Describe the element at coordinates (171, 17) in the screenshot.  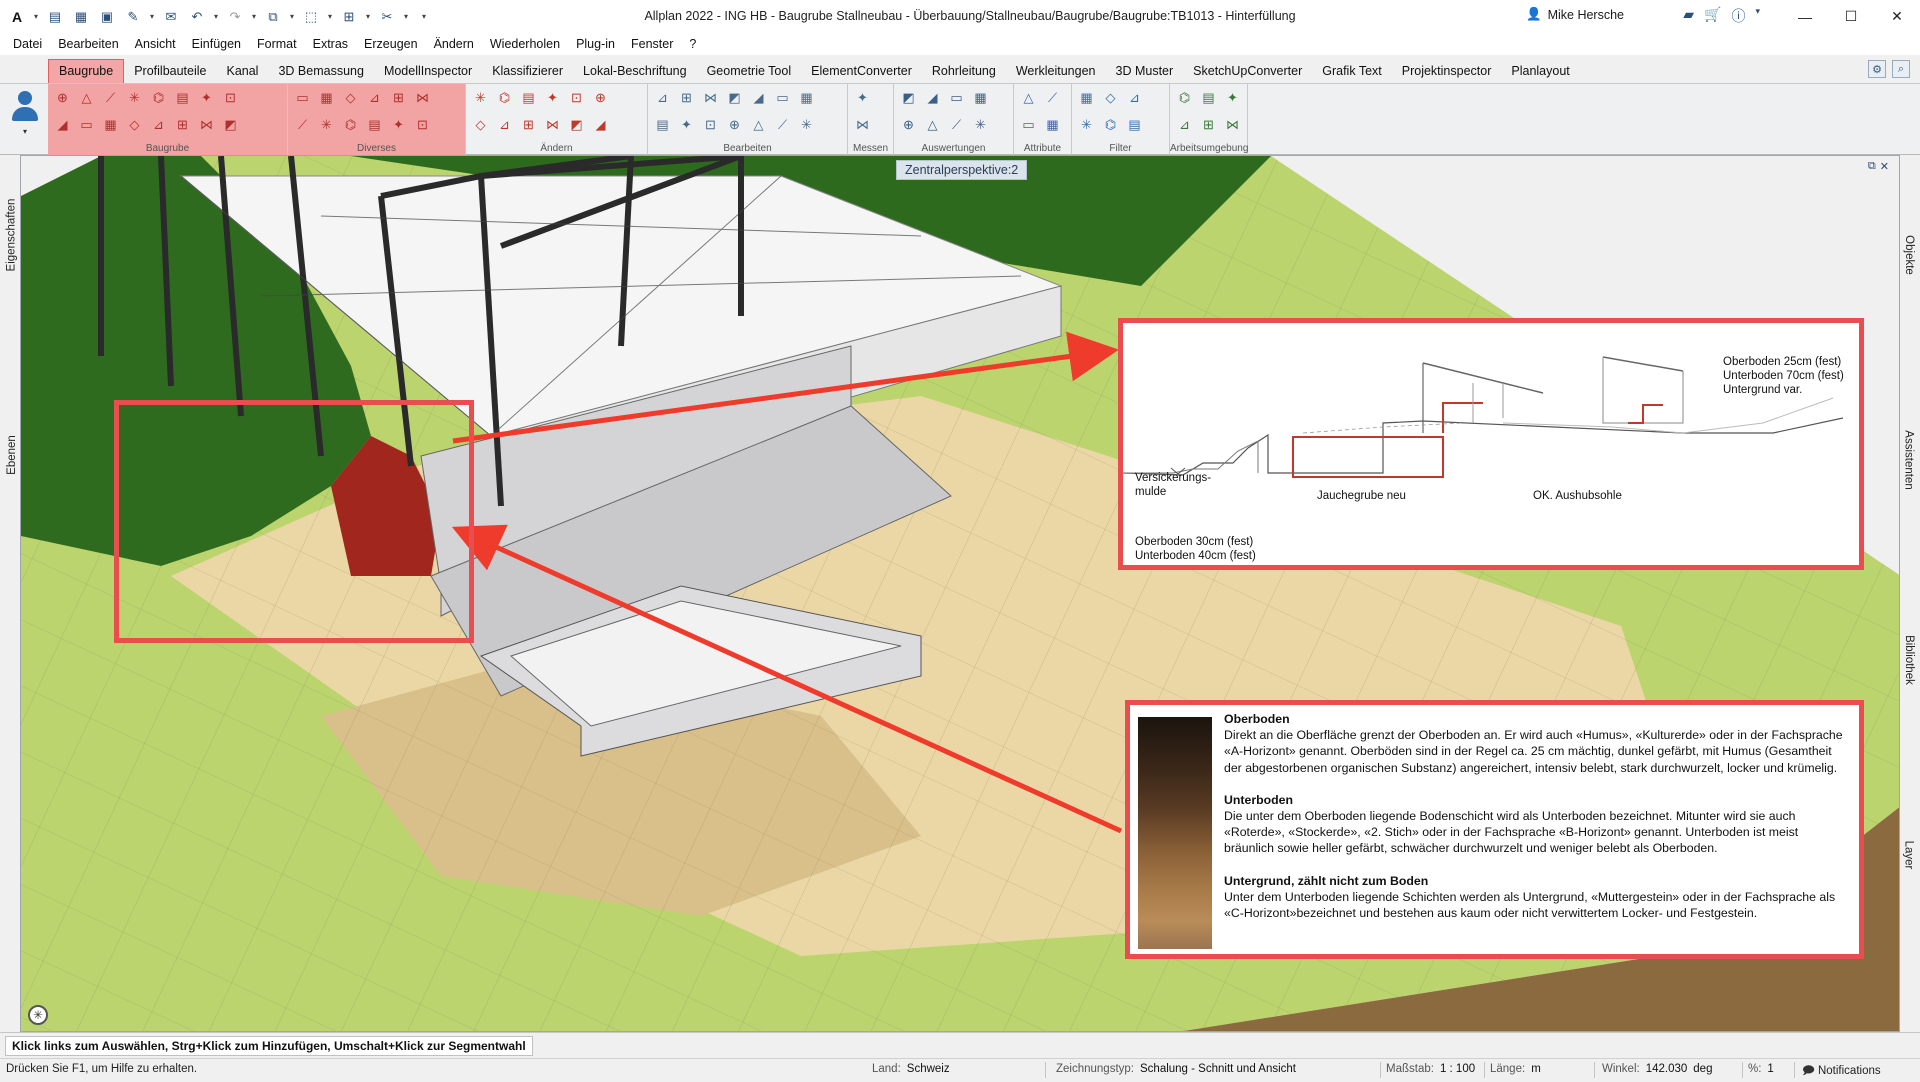
I see `comment-icon: ✉` at that location.